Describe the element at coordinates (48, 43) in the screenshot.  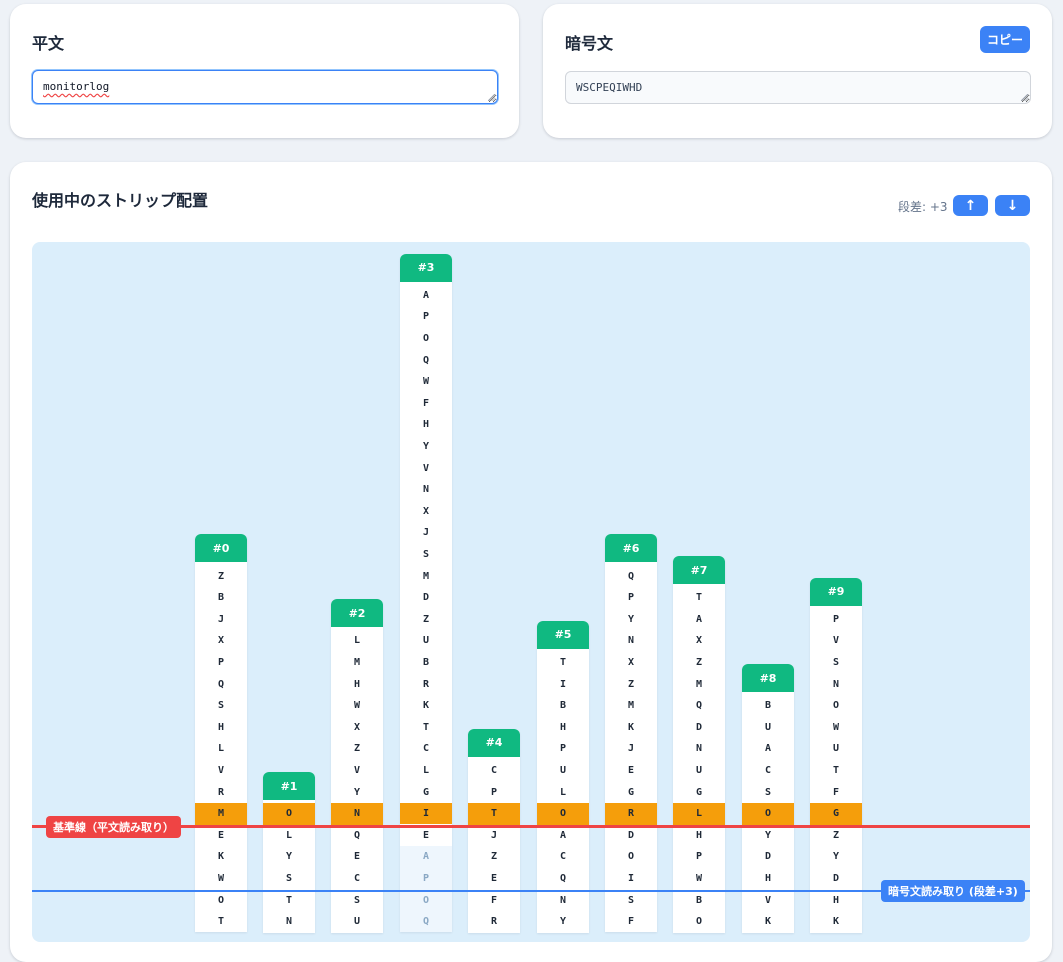
I see `plaintext-title: 平文` at that location.